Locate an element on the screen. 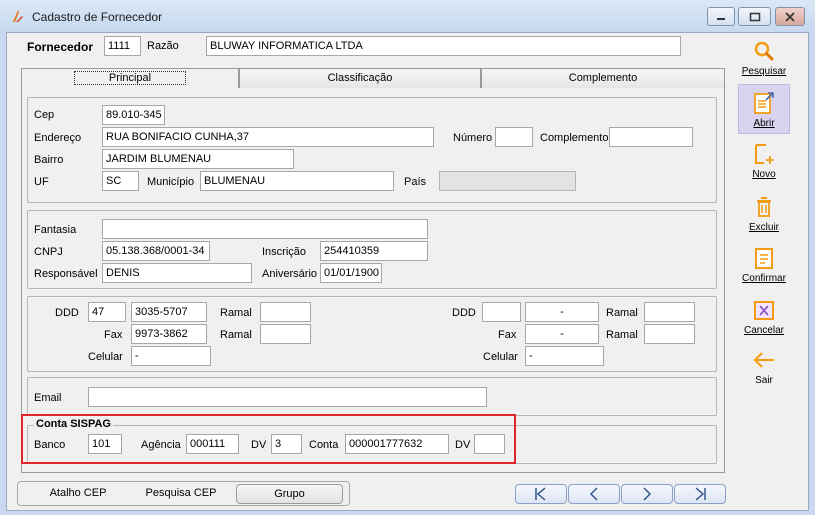 This screenshot has height=515, width=815. razao-field: BLUWAY INFORMATICA LTDA is located at coordinates (443, 46).